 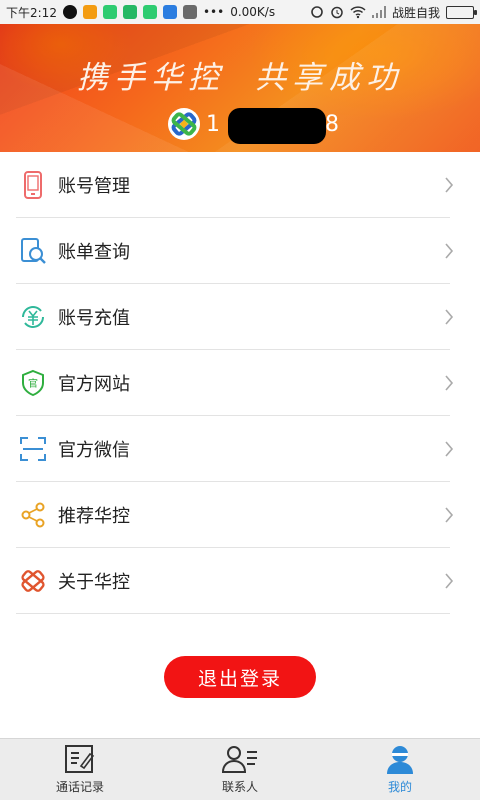 I want to click on tab-label: 通话记录, so click(x=79, y=787).